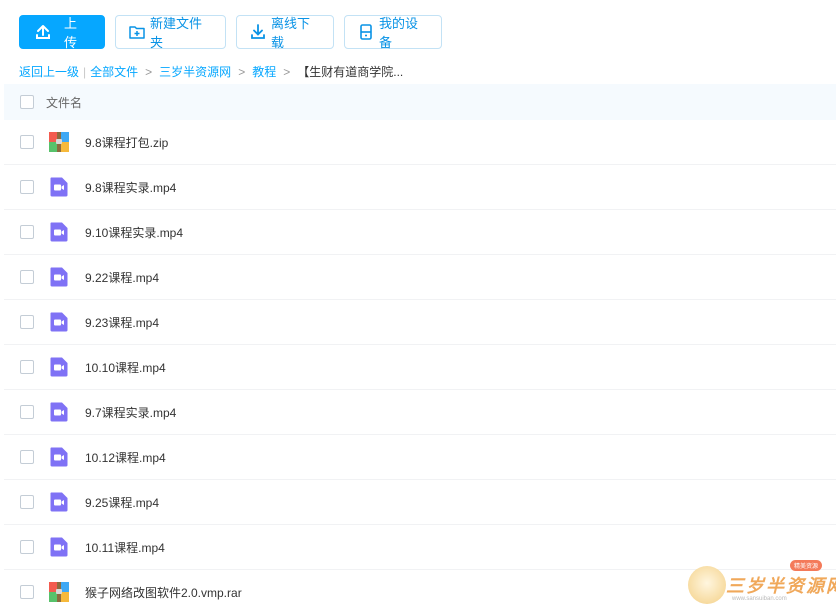 The width and height of the screenshot is (836, 608). Describe the element at coordinates (176, 33) in the screenshot. I see `new-folder-label: 新建文件夹` at that location.